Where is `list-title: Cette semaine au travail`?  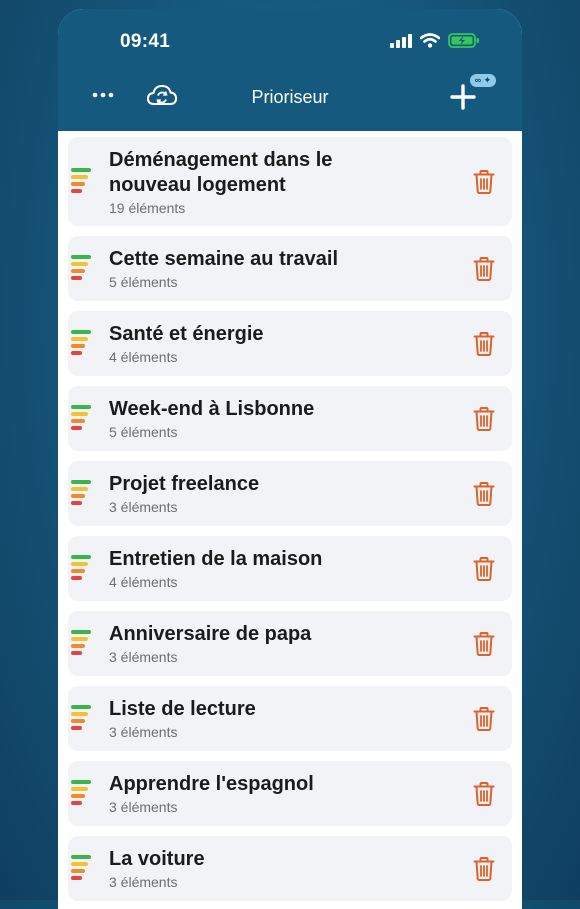 list-title: Cette semaine au travail is located at coordinates (223, 259).